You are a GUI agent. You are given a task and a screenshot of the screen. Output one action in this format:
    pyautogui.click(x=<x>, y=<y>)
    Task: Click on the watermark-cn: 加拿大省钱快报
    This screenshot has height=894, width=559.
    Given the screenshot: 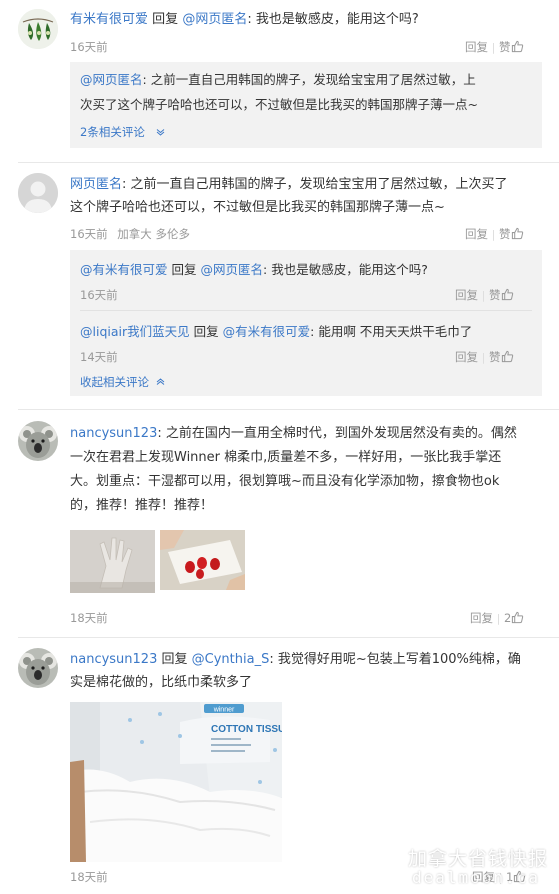 What is the action you would take?
    pyautogui.click(x=478, y=859)
    